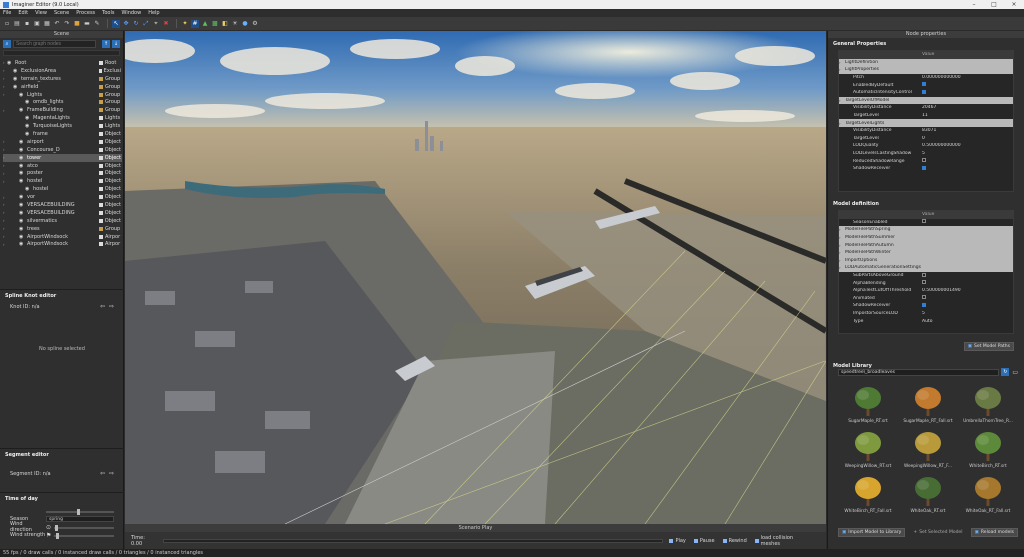 This screenshot has height=557, width=1024. I want to click on menu-process: Process, so click(85, 13).